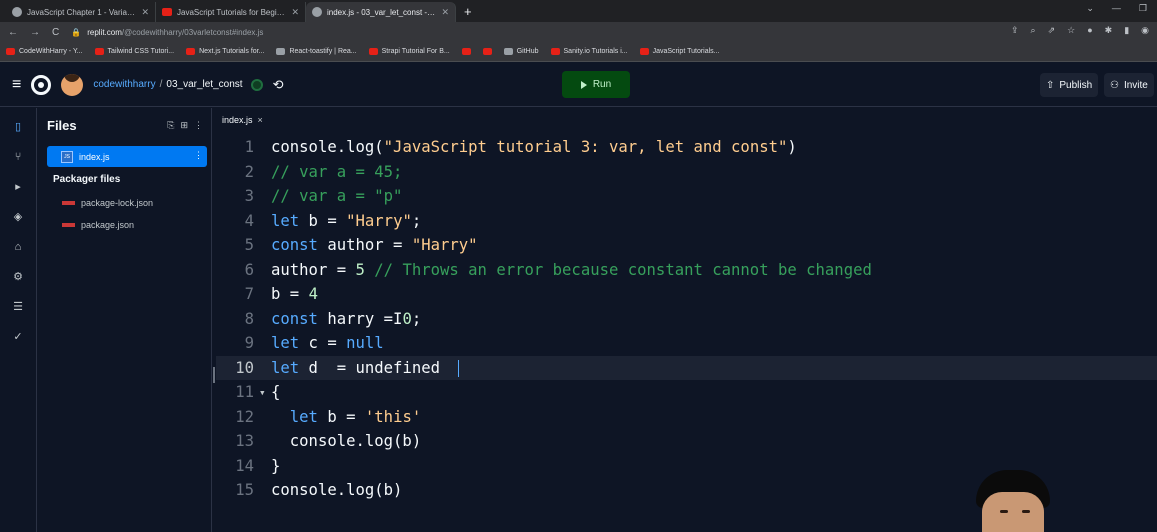 This screenshot has width=1157, height=532. Describe the element at coordinates (107, 203) in the screenshot. I see `file-item-package-lock: package-lock.json` at that location.